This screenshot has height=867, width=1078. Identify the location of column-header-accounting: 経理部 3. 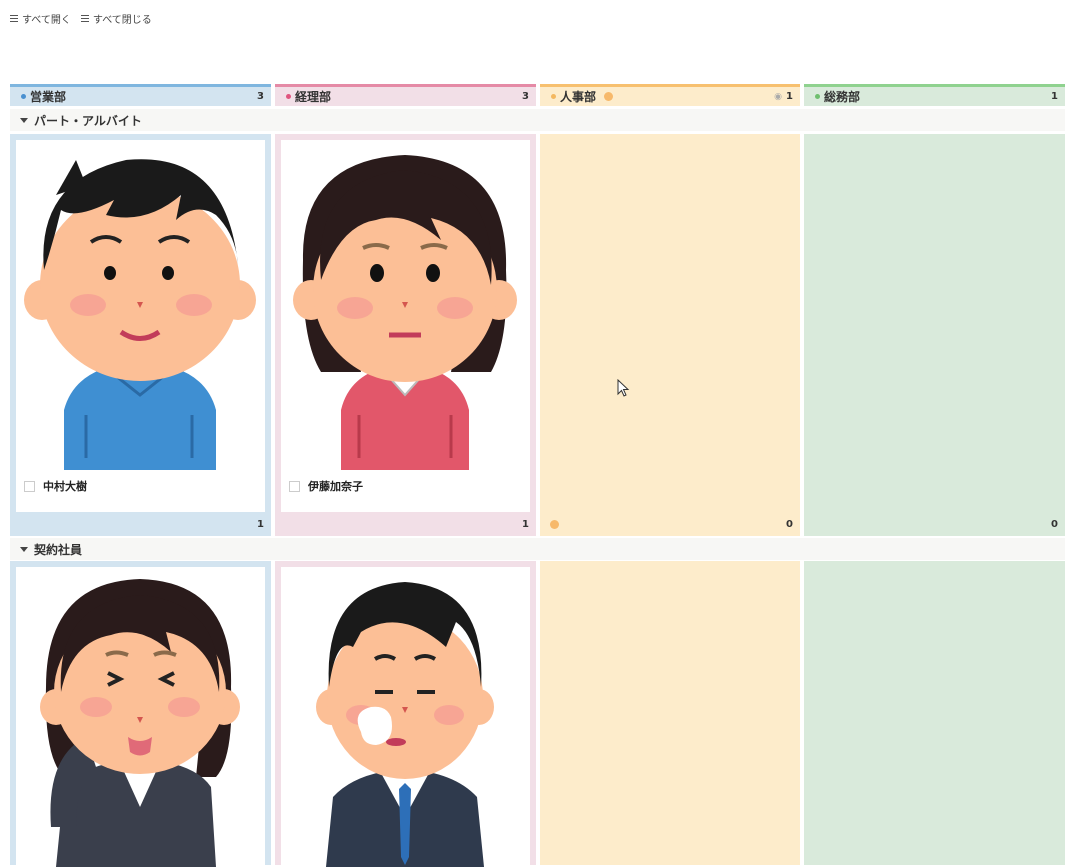
(405, 95).